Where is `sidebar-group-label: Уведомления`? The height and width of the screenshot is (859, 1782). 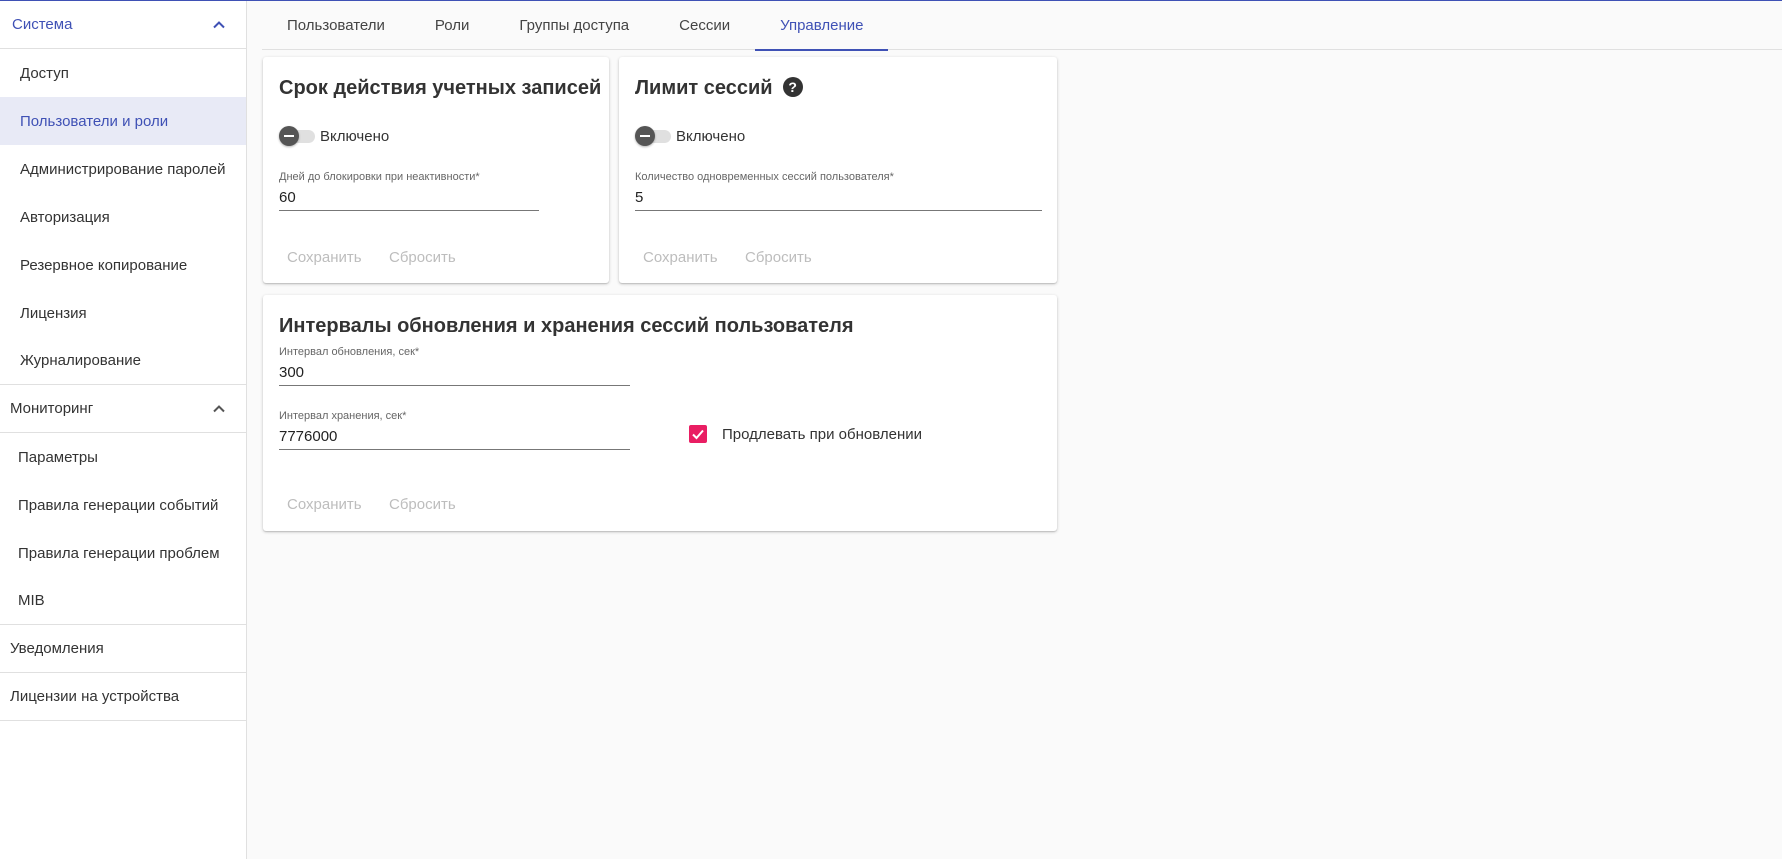
sidebar-group-label: Уведомления is located at coordinates (57, 648).